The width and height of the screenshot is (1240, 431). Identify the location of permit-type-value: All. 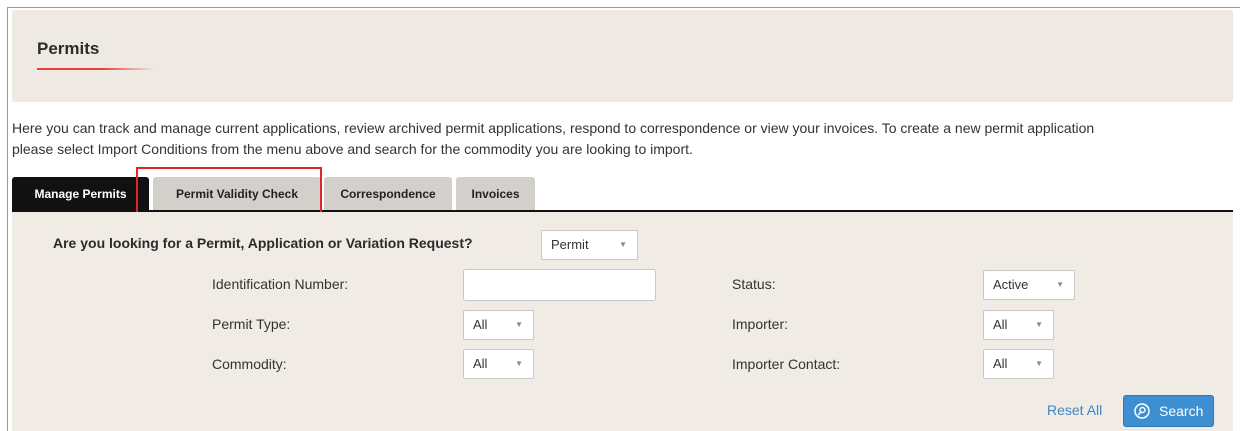
(480, 324).